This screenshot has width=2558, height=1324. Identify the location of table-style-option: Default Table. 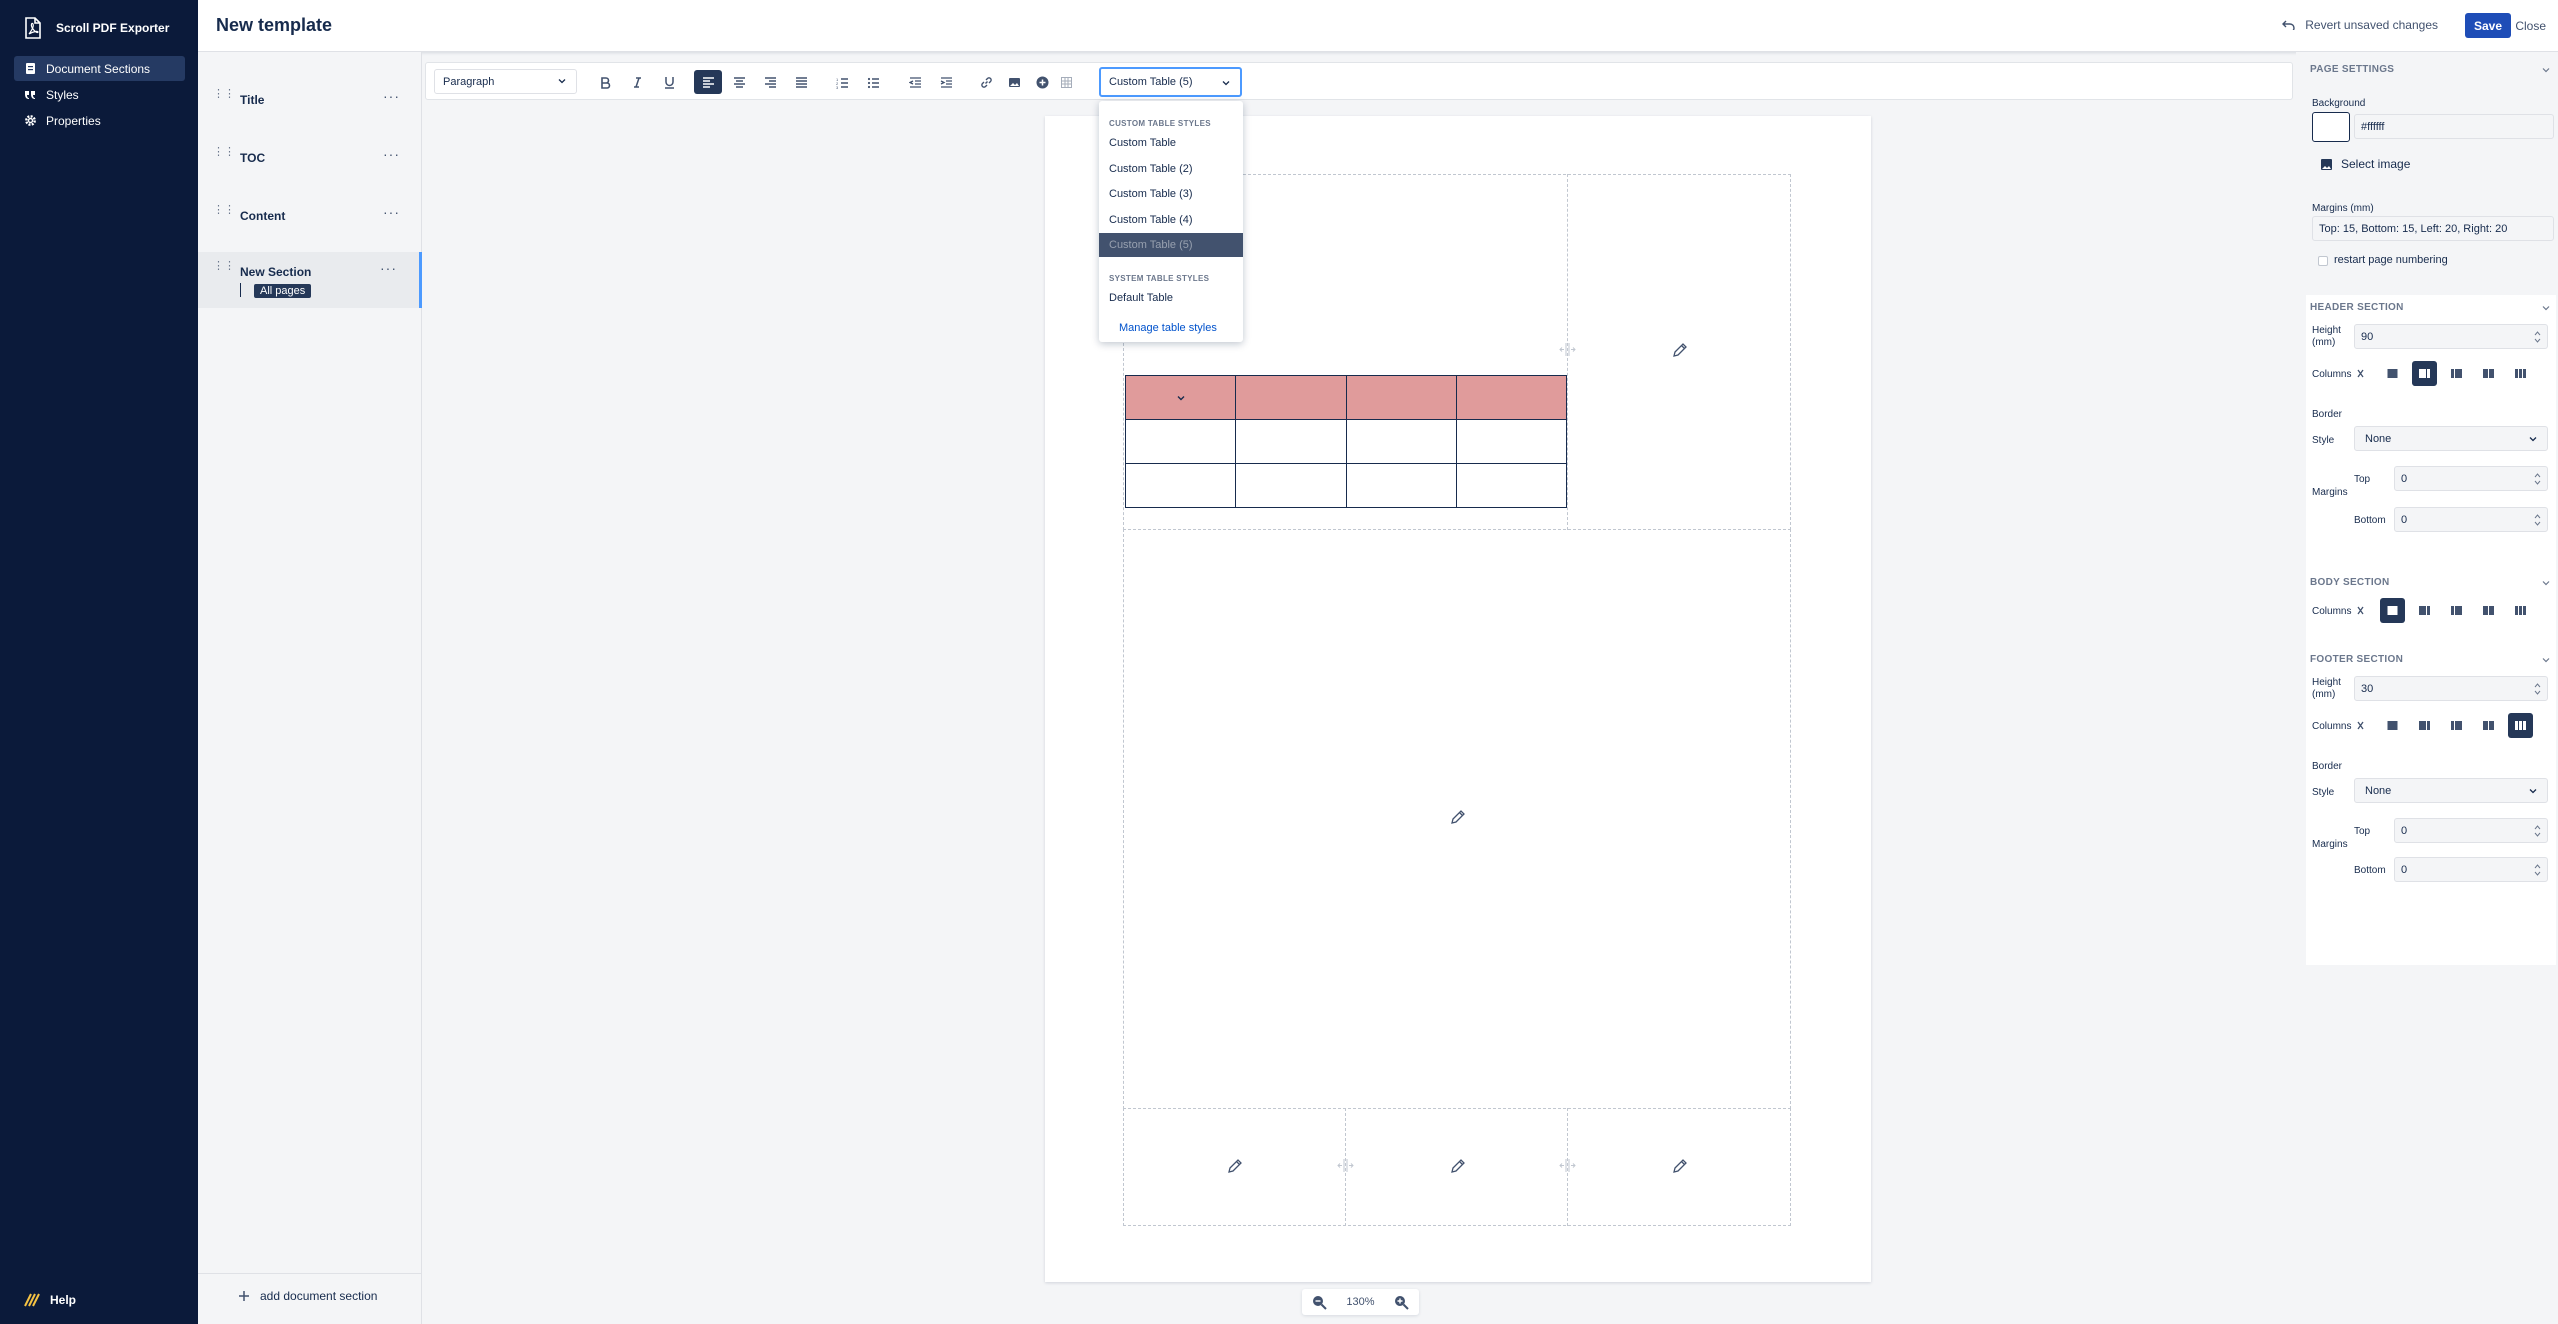
(1171, 298).